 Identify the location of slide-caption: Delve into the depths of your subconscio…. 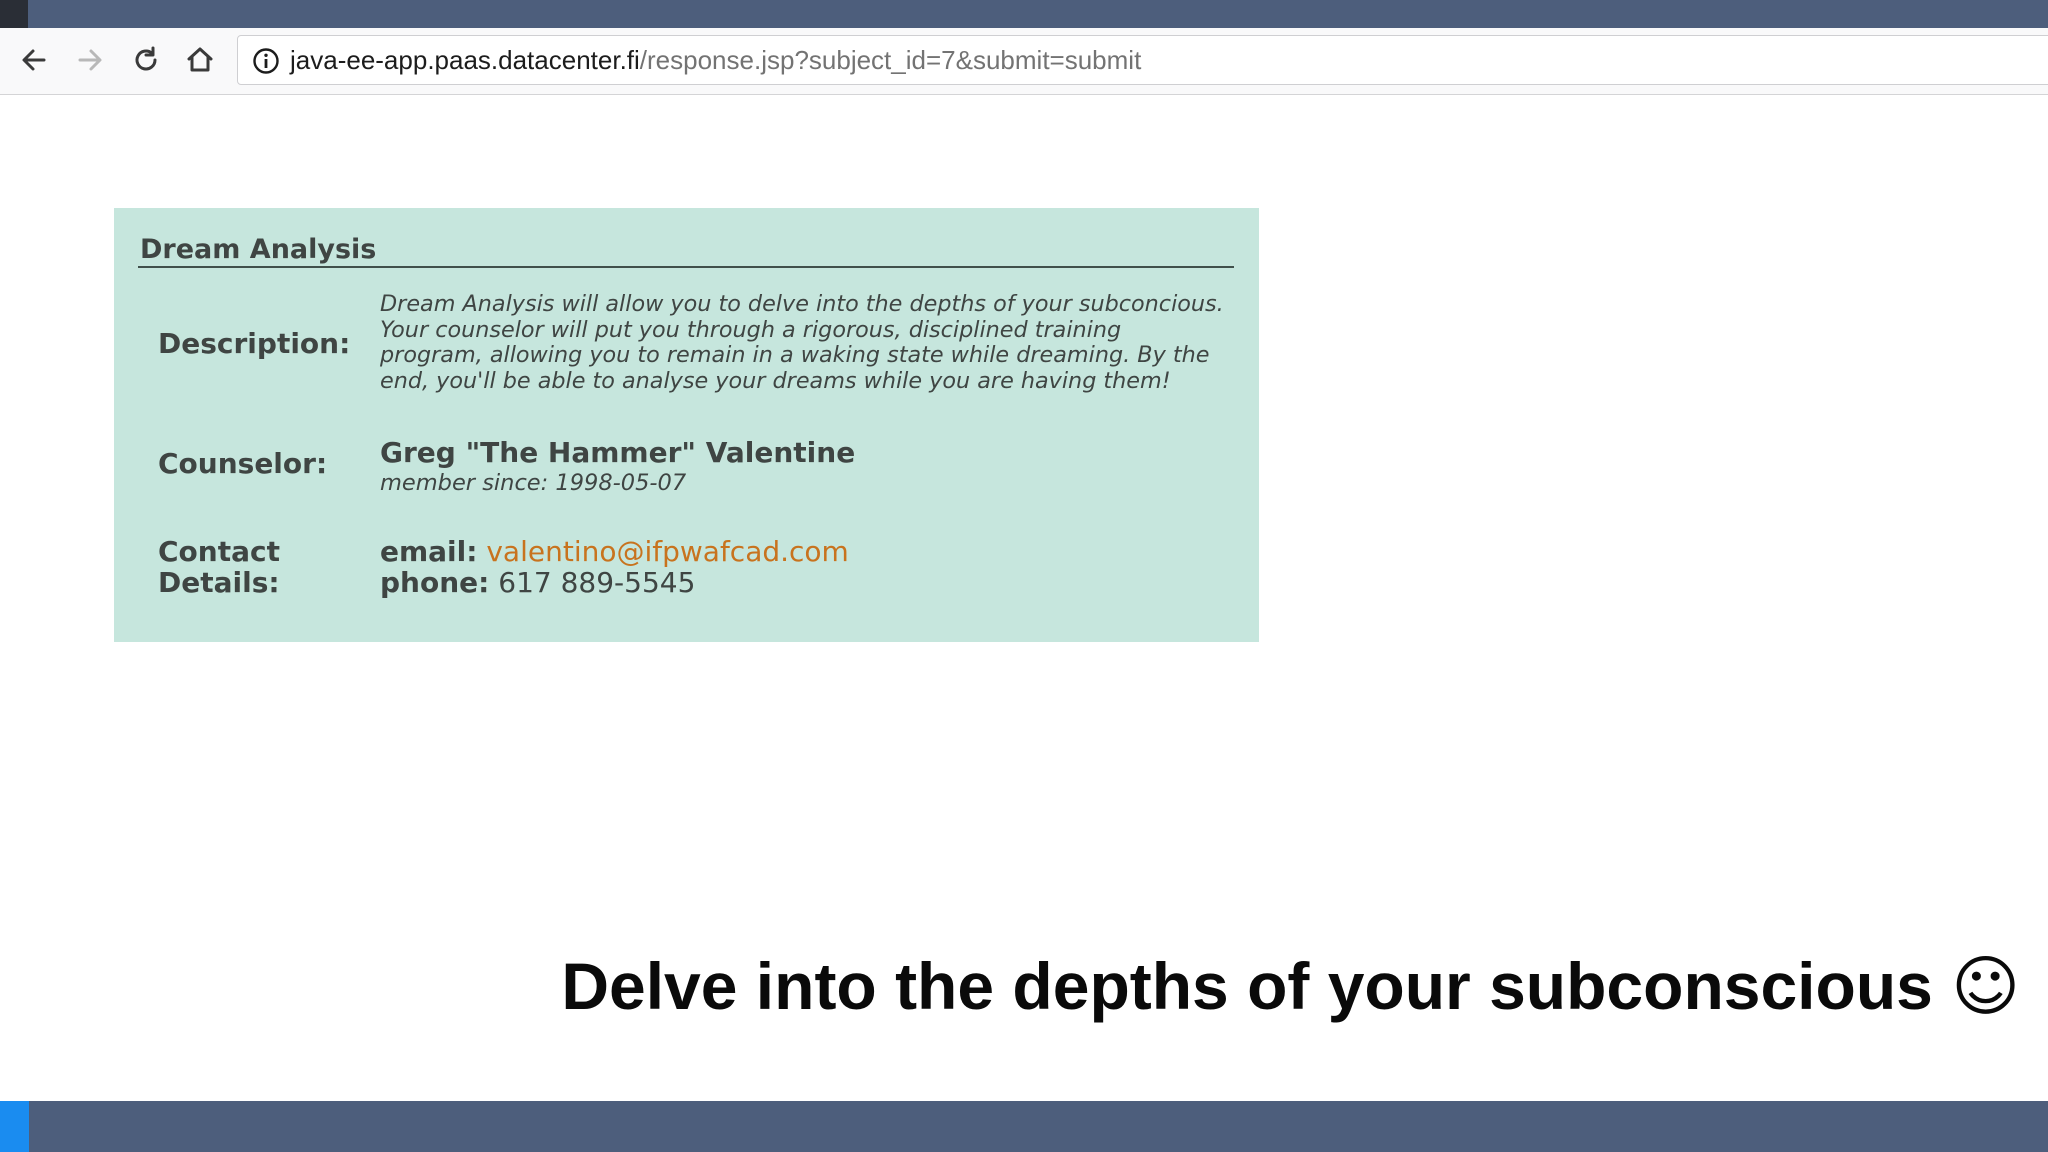
(1290, 986).